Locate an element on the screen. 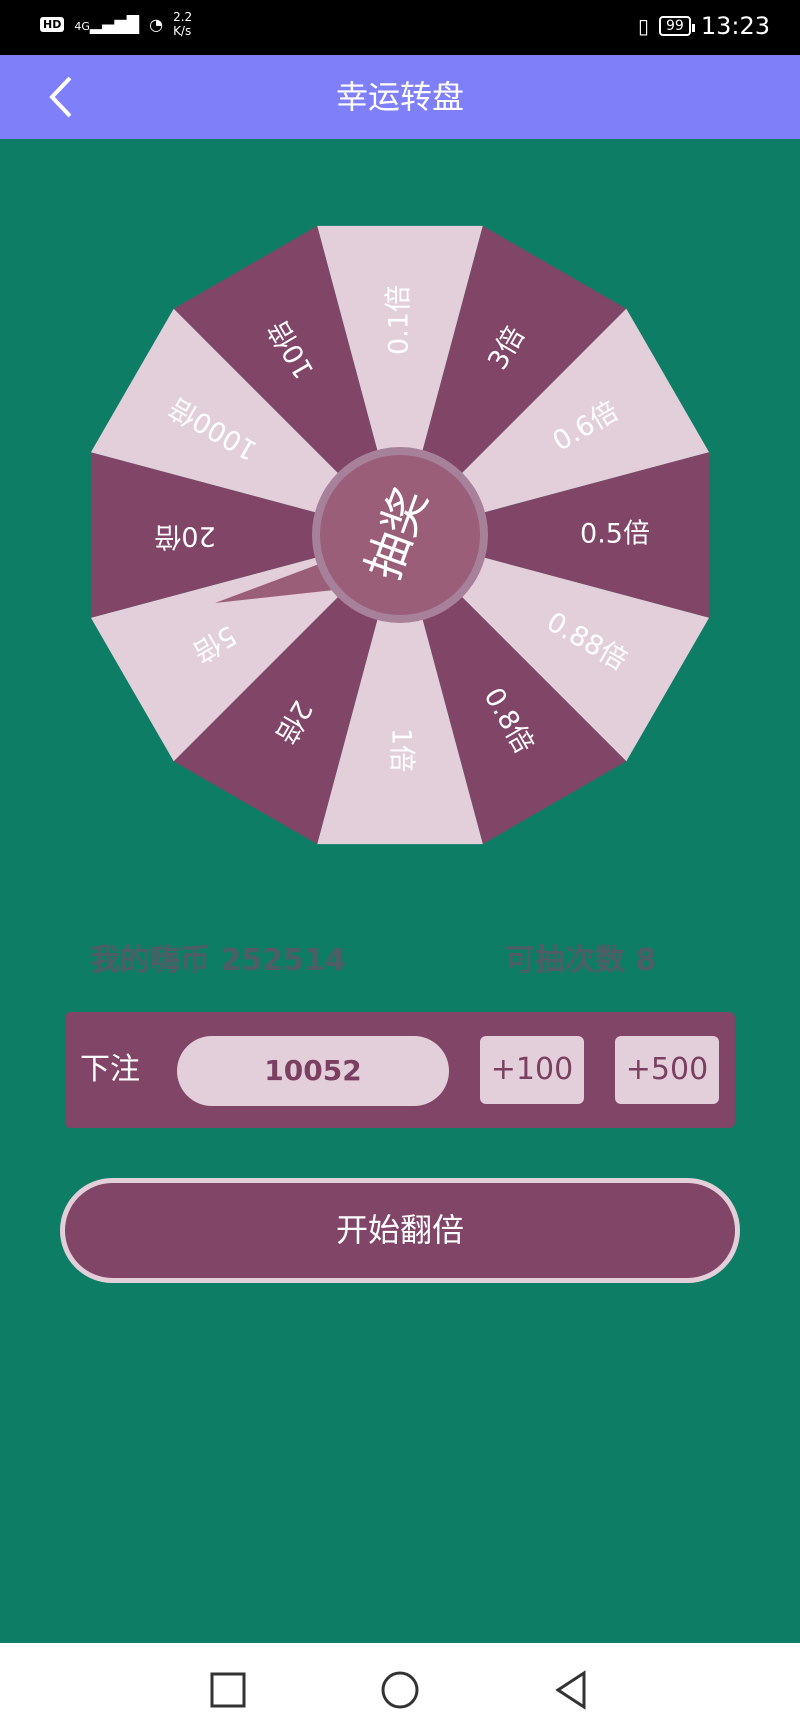 The width and height of the screenshot is (800, 1733). recent-apps-icon is located at coordinates (228, 1690).